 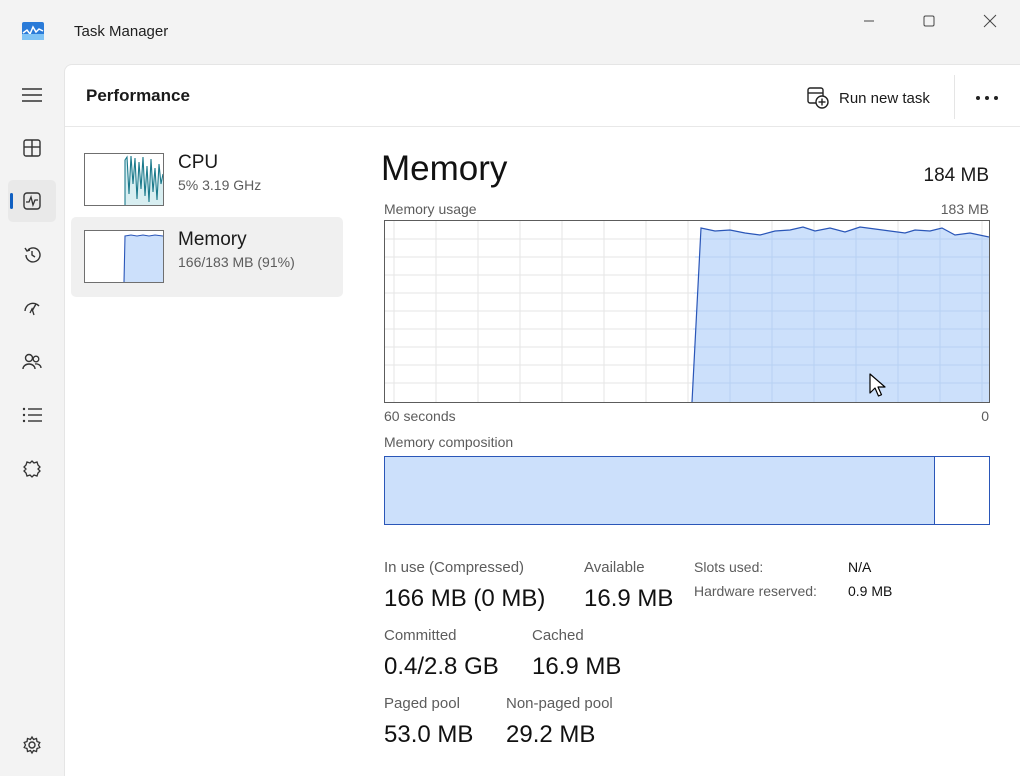 What do you see at coordinates (985, 416) in the screenshot?
I see `graph-time-right: 0` at bounding box center [985, 416].